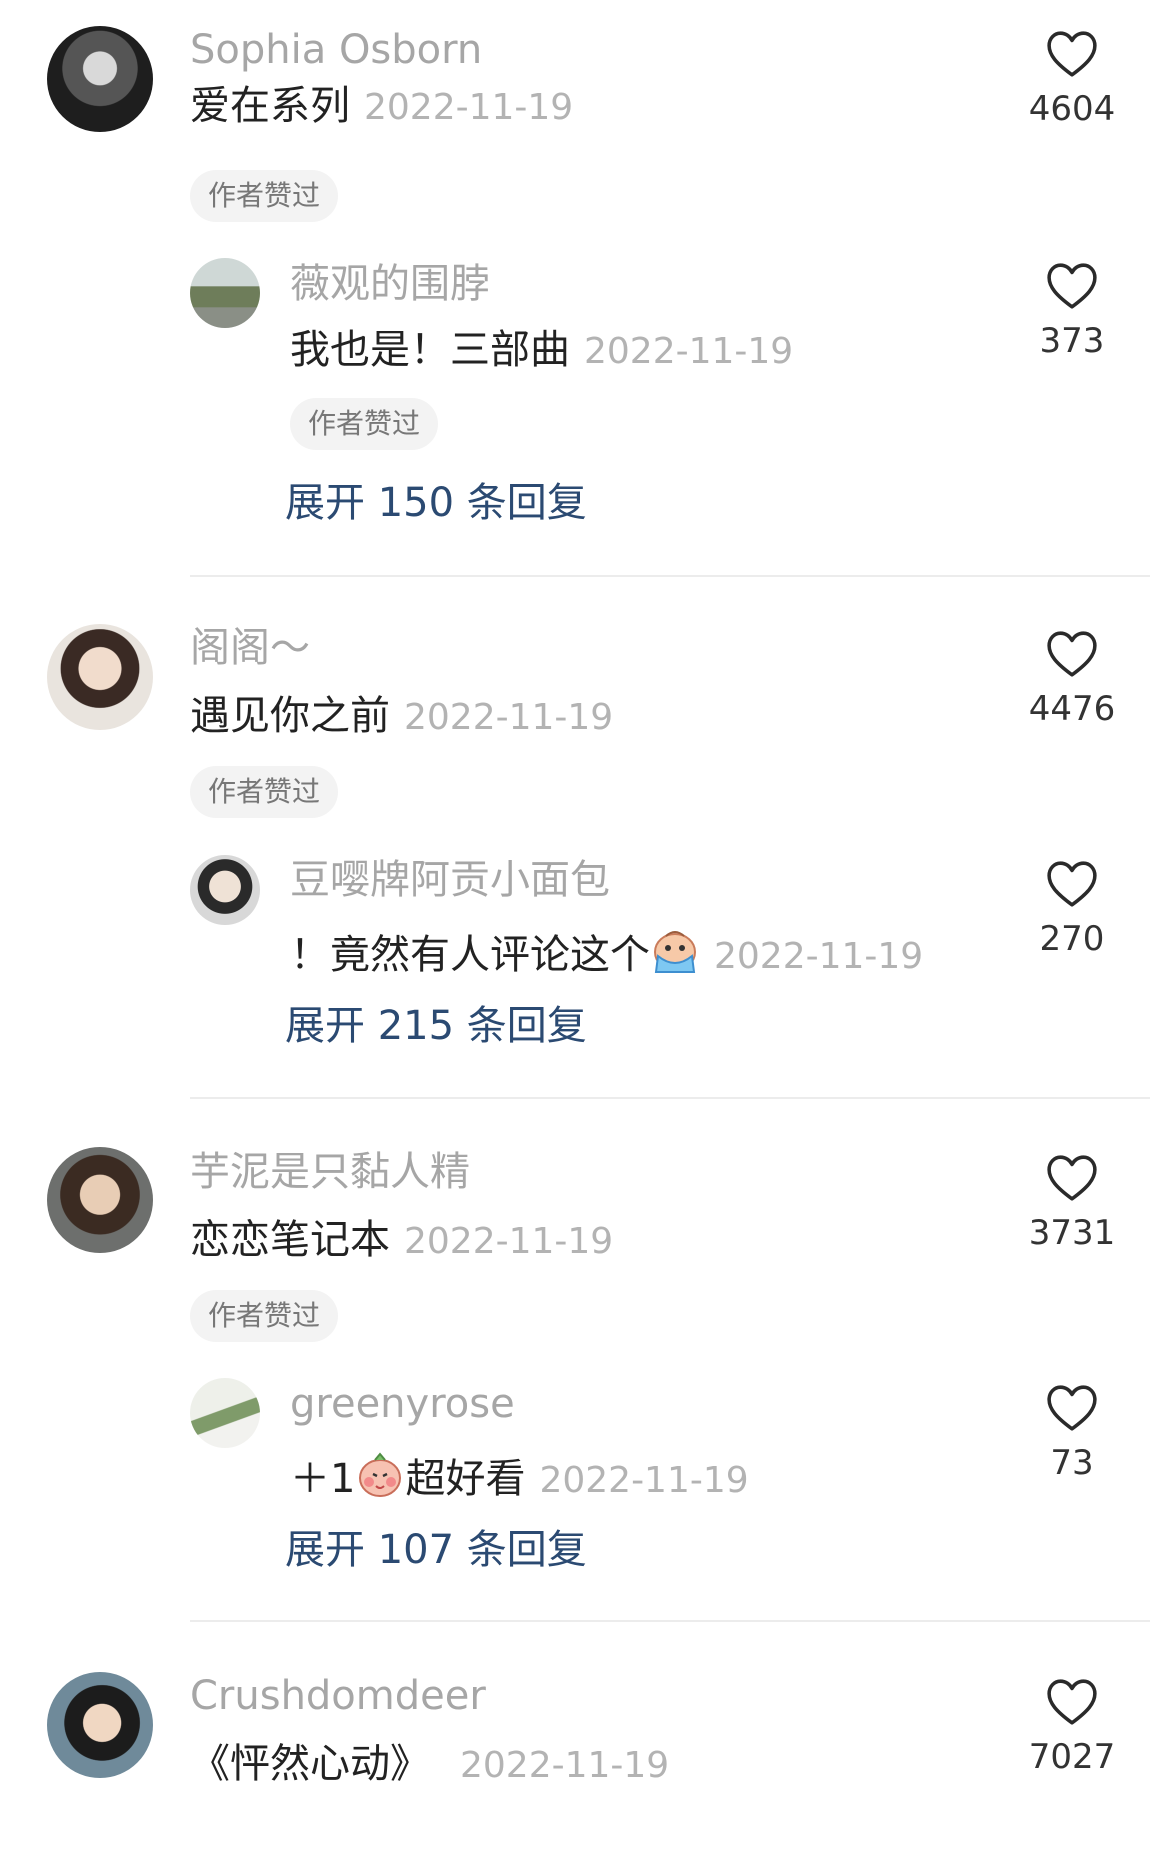  What do you see at coordinates (250, 648) in the screenshot?
I see `comment-author: 阁阁～` at bounding box center [250, 648].